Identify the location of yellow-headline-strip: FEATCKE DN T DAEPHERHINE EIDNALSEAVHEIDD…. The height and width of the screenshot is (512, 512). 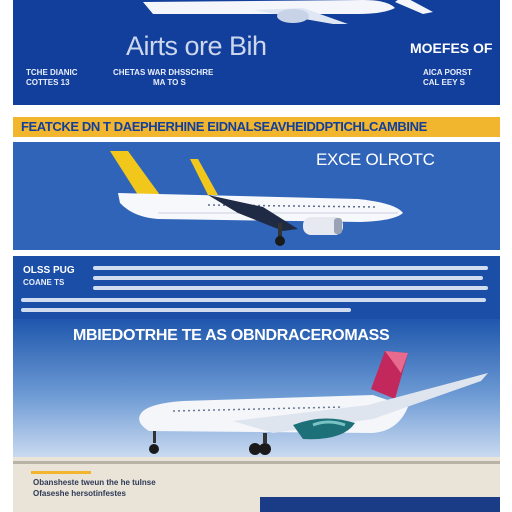
(256, 127).